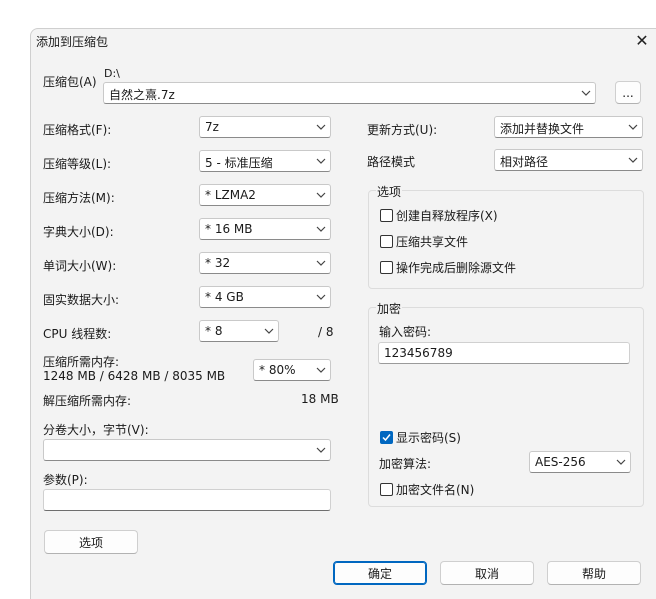 The width and height of the screenshot is (656, 599). Describe the element at coordinates (391, 162) in the screenshot. I see `path-mode-label: 路径模式` at that location.